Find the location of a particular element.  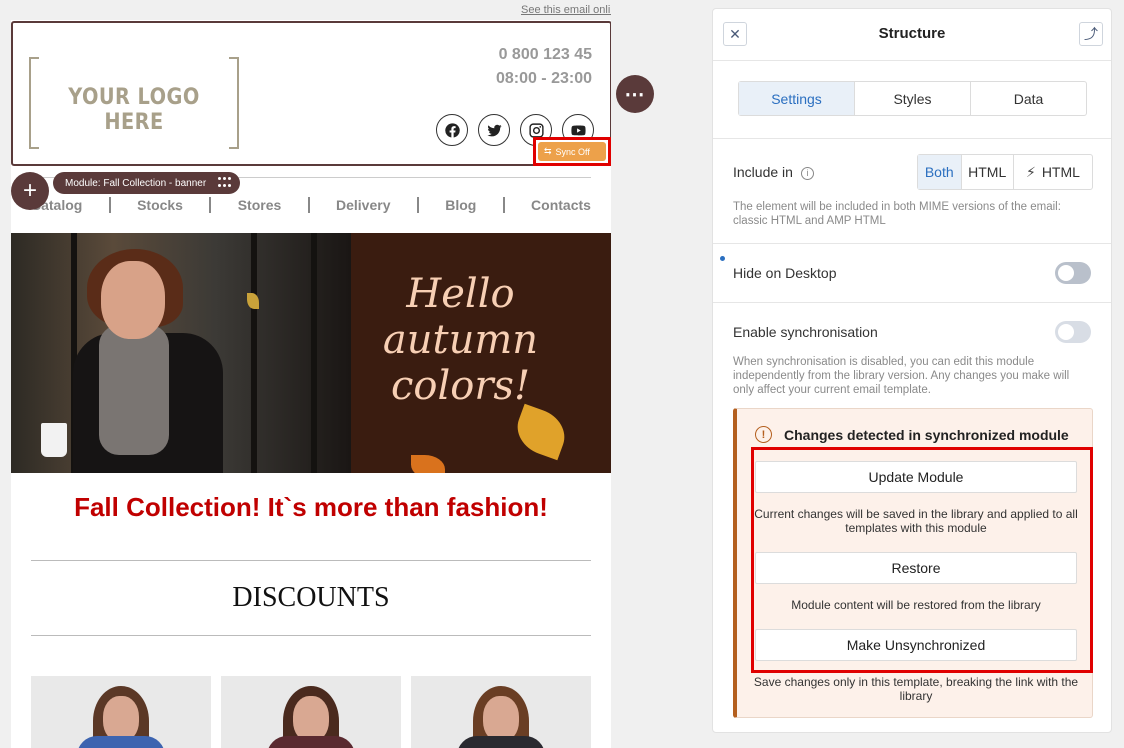

banner-line: Hello is located at coordinates (460, 294).